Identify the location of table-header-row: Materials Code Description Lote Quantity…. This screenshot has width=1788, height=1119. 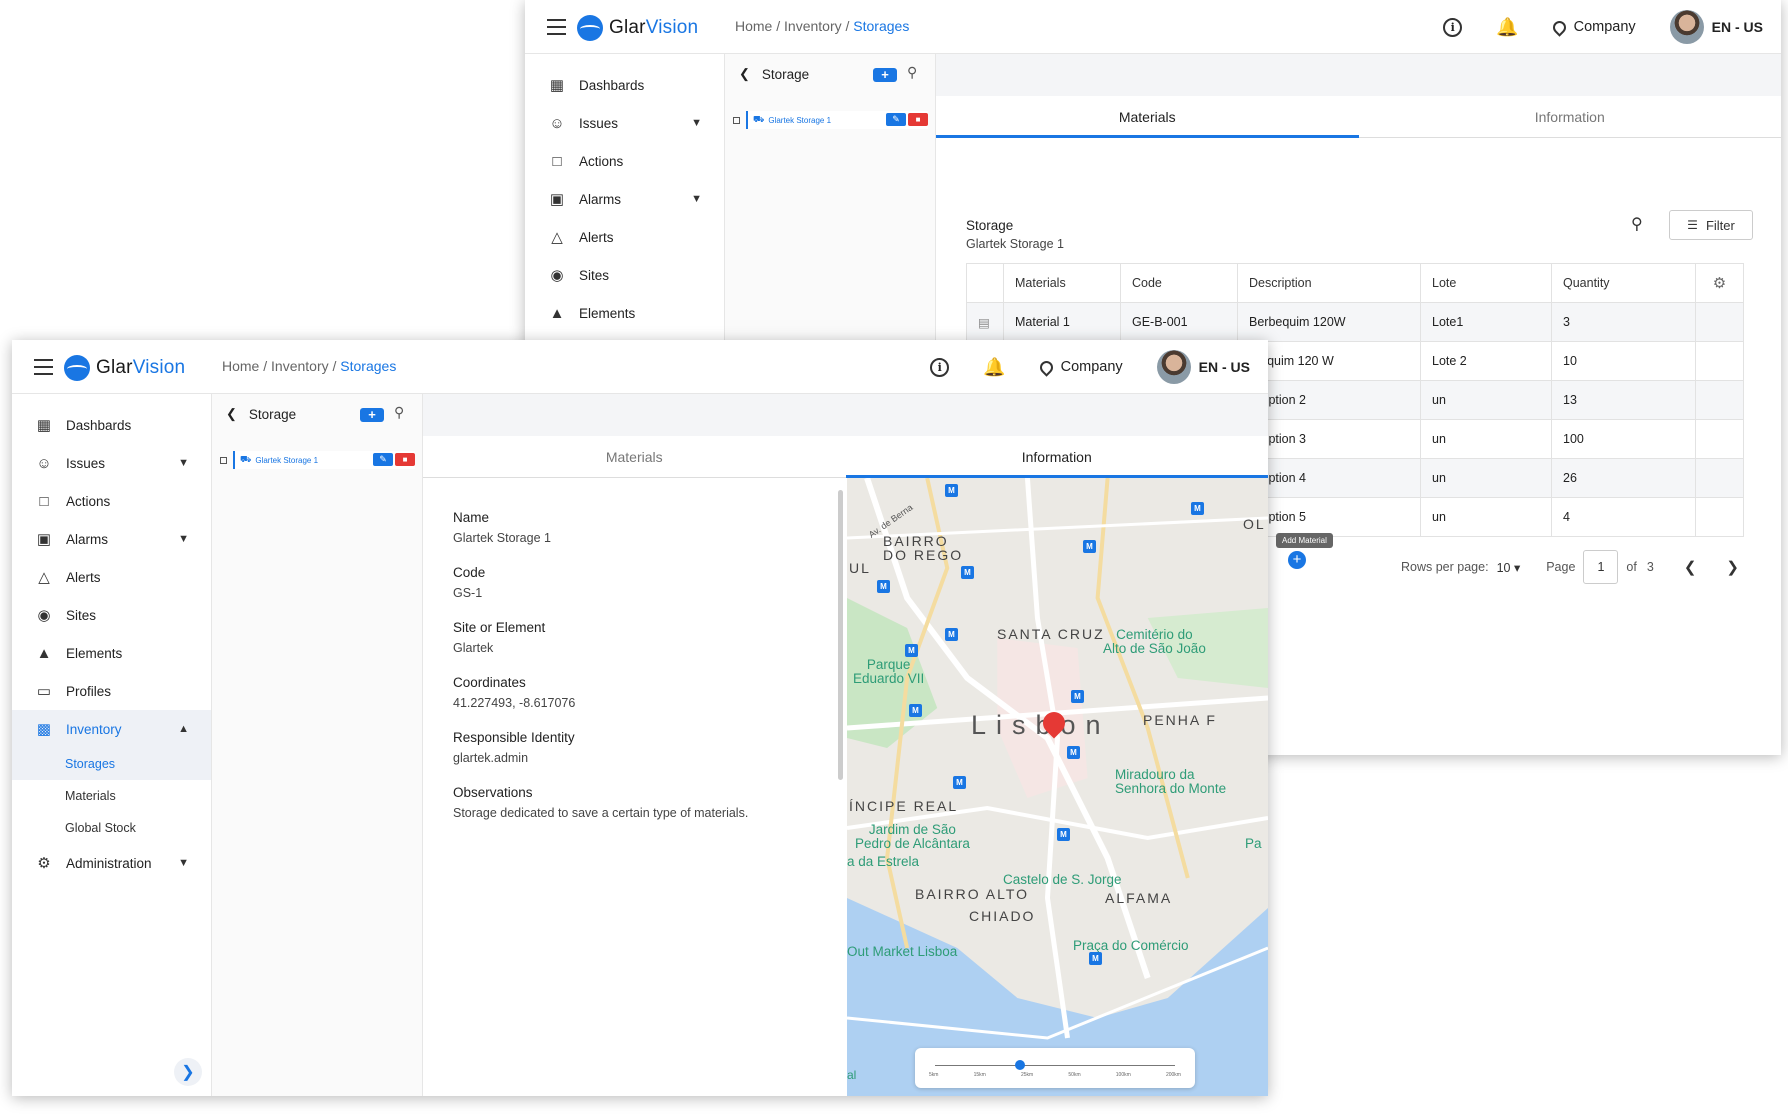
(1355, 283).